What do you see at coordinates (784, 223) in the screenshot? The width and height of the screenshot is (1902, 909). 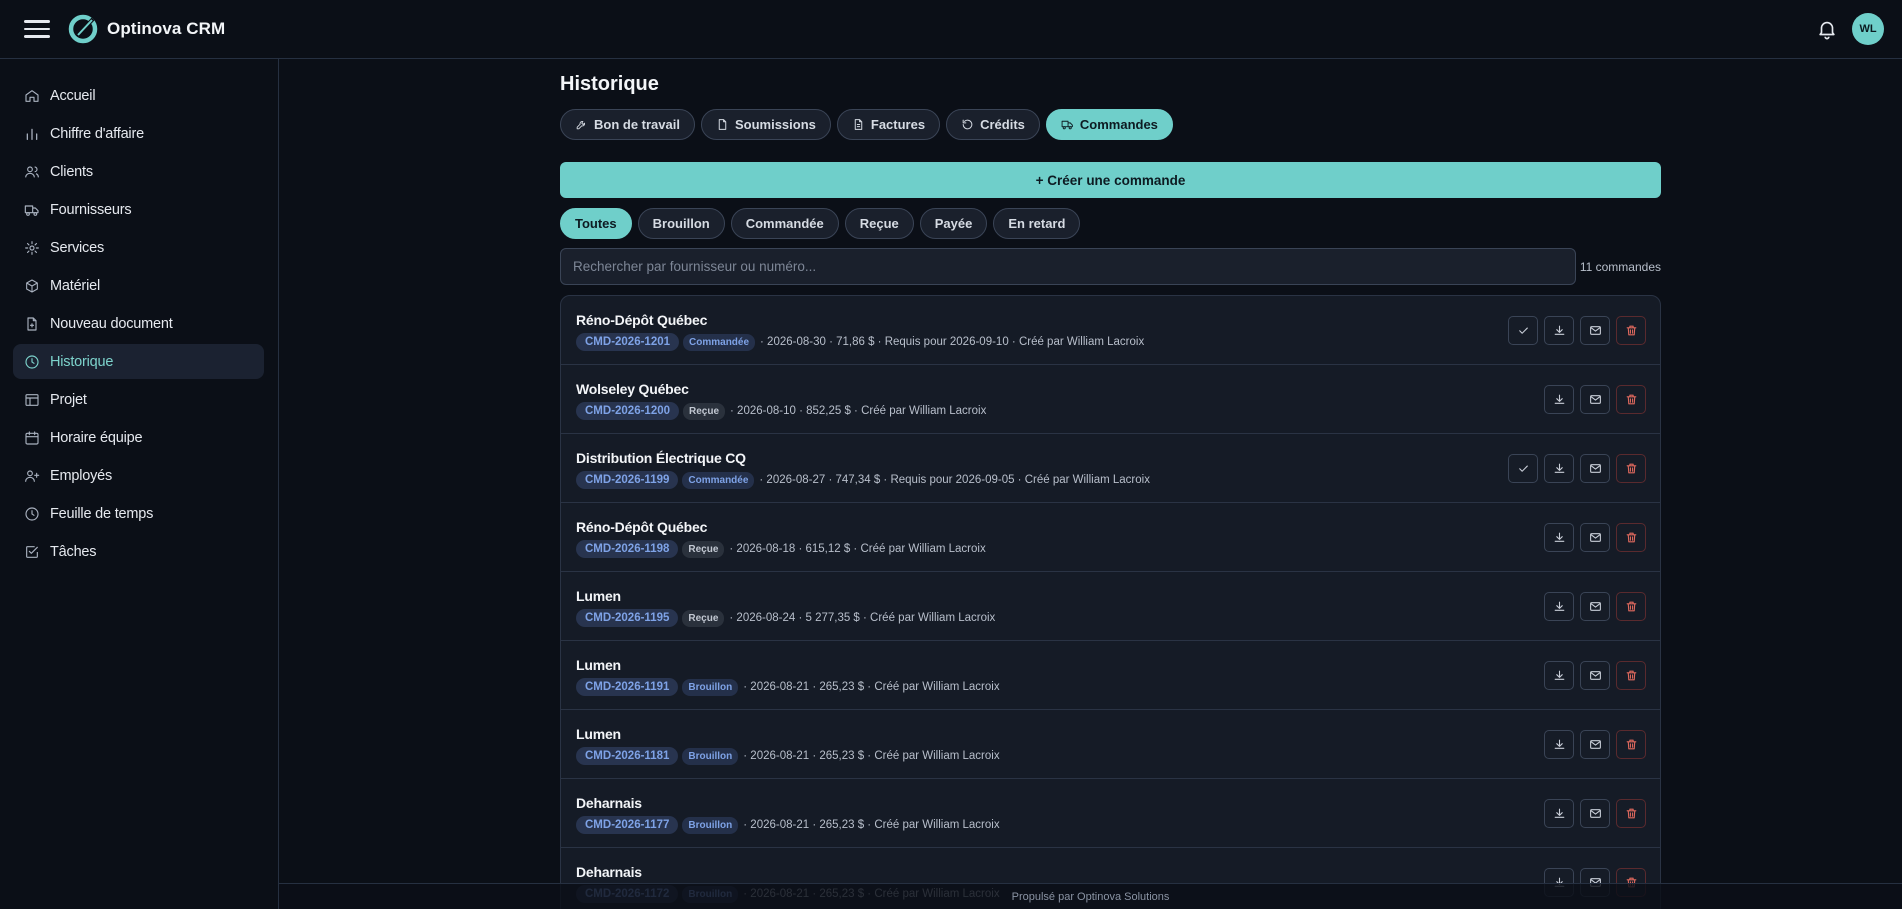 I see `filter-commandee: Commandée` at bounding box center [784, 223].